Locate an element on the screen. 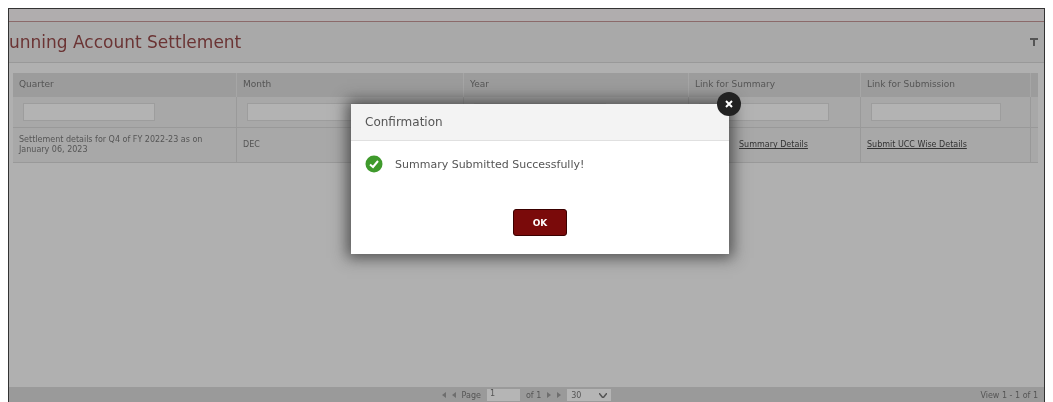 This screenshot has width=1053, height=402. dialog-message: Summary Submitted Successfully! is located at coordinates (490, 164).